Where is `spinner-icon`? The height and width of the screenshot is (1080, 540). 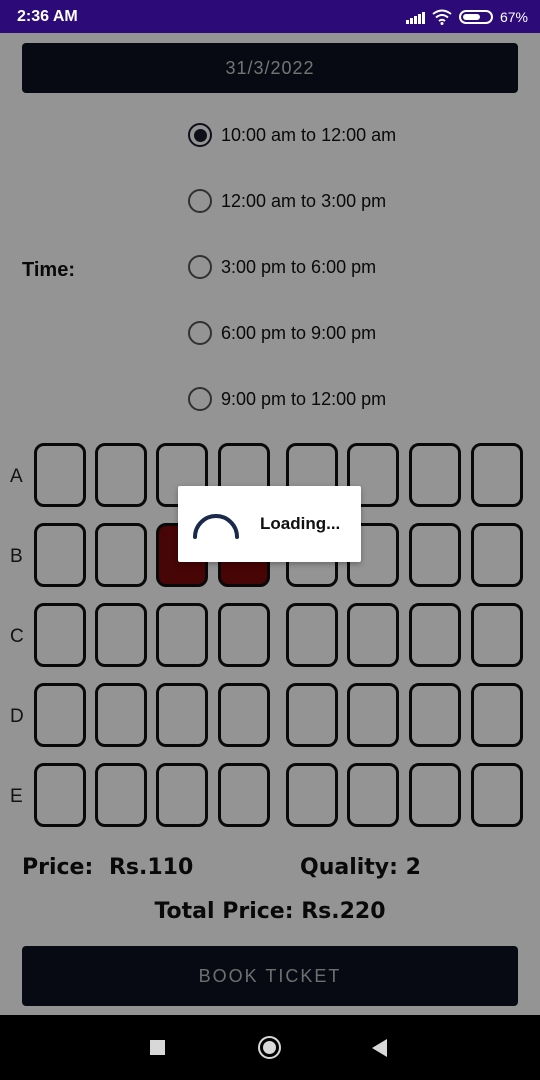
spinner-icon is located at coordinates (216, 526).